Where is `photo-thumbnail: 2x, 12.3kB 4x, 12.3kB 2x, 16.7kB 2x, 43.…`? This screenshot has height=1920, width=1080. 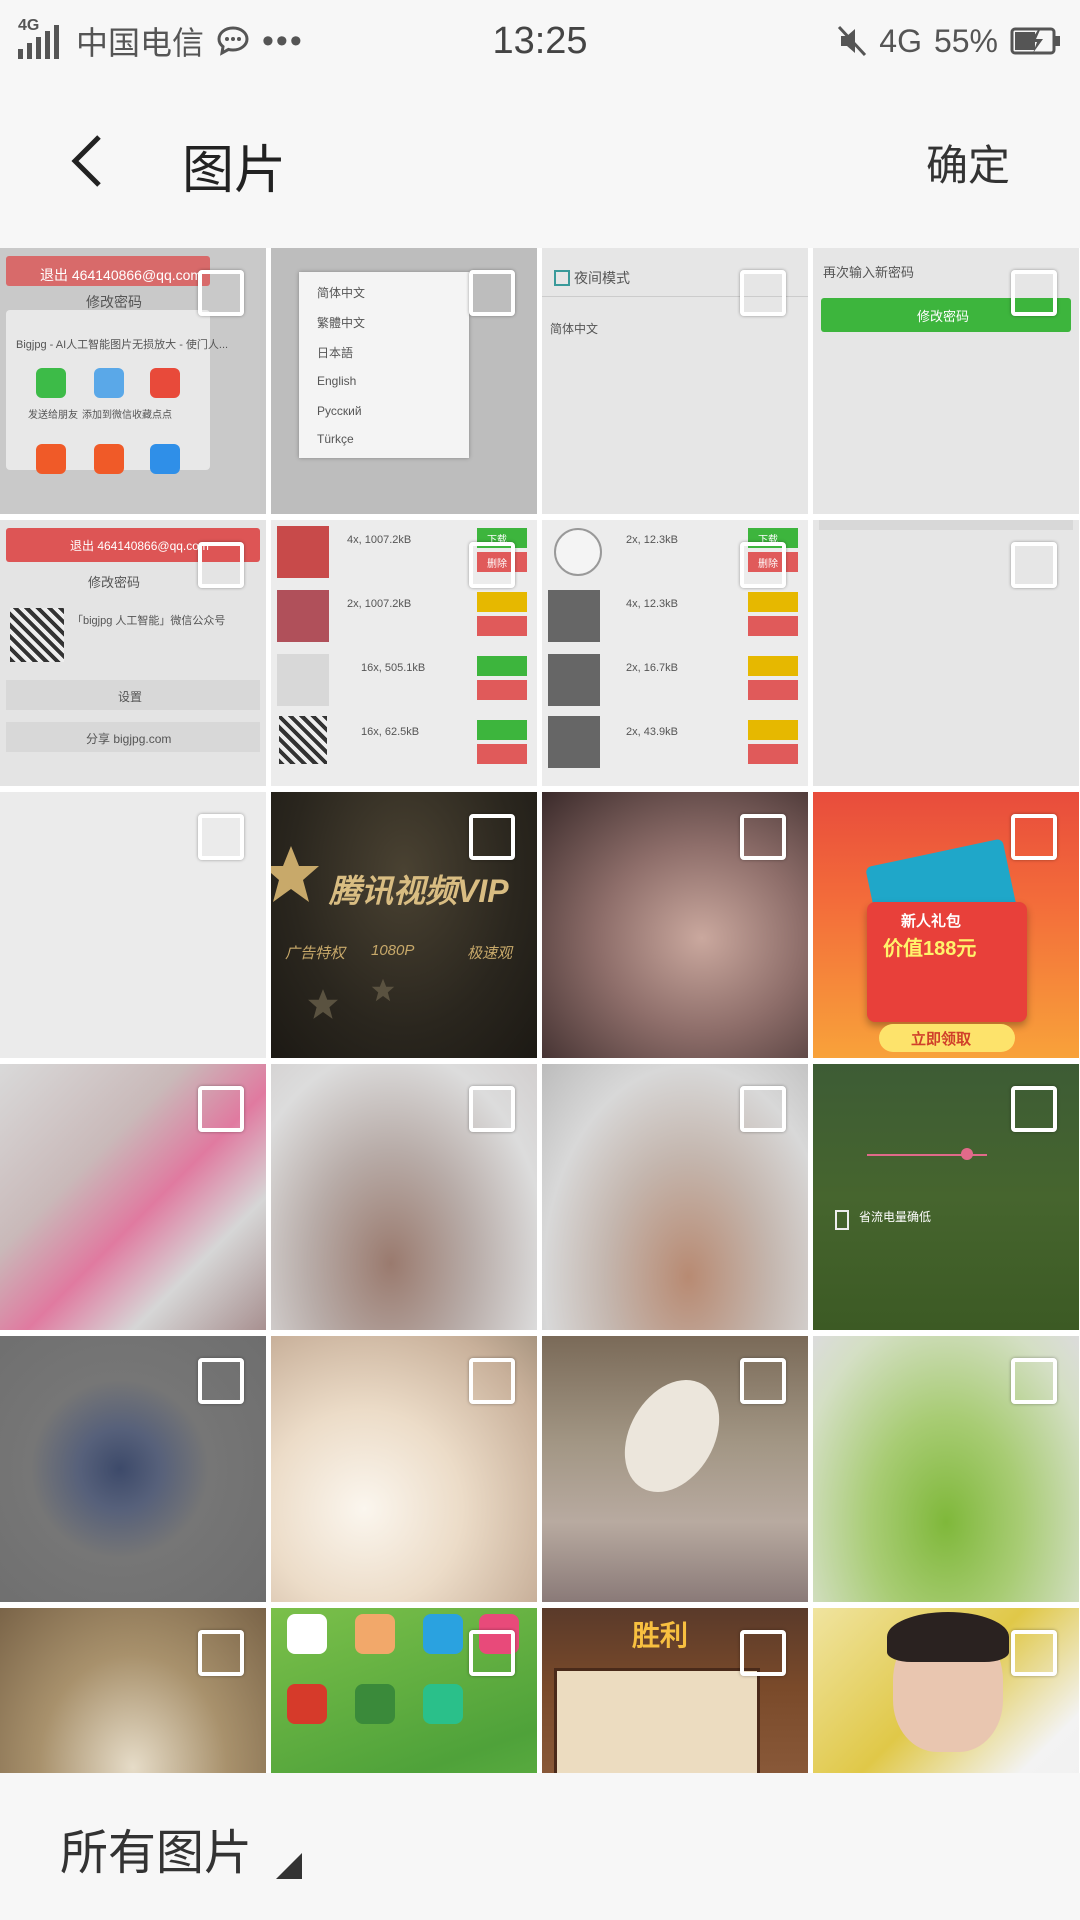
photo-thumbnail: 2x, 12.3kB 4x, 12.3kB 2x, 16.7kB 2x, 43.… is located at coordinates (675, 653).